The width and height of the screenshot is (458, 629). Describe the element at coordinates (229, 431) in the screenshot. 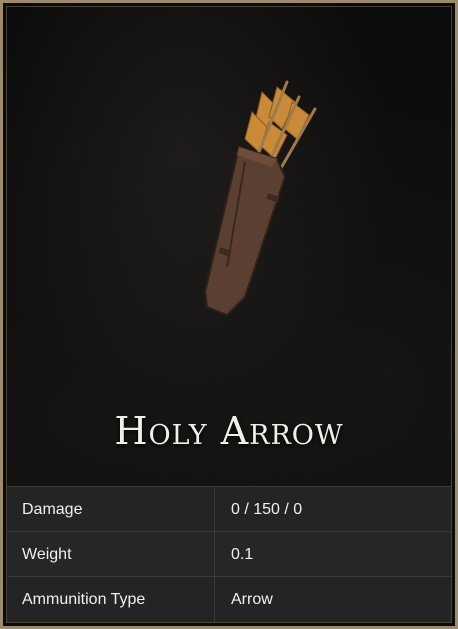

I see `item-title: Holy Arrow` at that location.